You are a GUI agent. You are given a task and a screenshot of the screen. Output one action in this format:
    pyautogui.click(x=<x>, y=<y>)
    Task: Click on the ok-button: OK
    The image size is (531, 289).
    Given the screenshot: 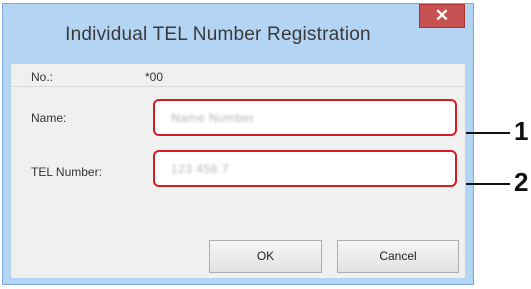 What is the action you would take?
    pyautogui.click(x=265, y=256)
    